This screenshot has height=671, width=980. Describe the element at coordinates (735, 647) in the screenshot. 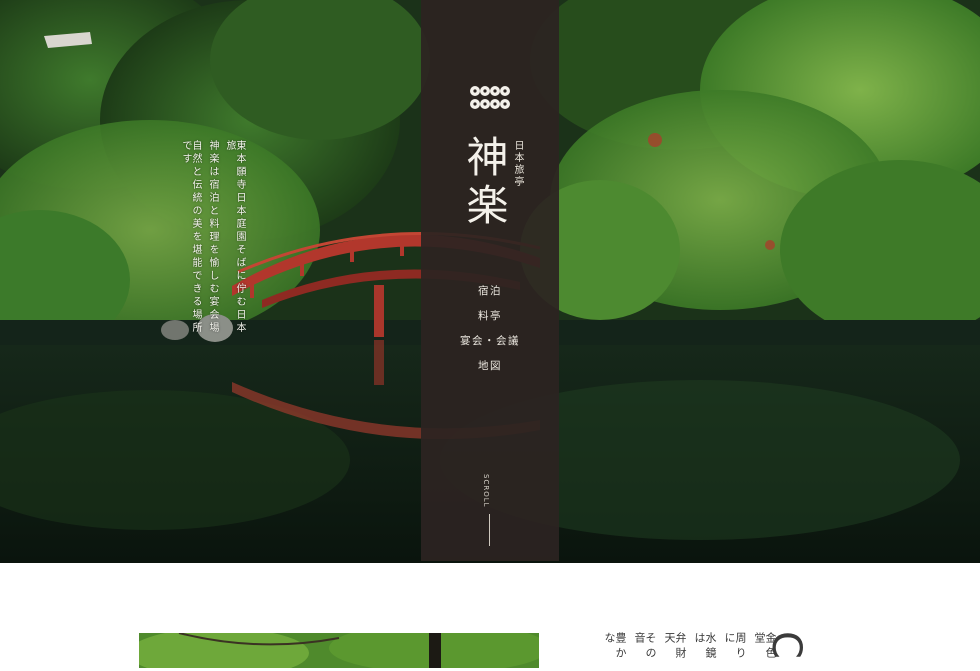

I see `body-text-line: 周りに` at that location.